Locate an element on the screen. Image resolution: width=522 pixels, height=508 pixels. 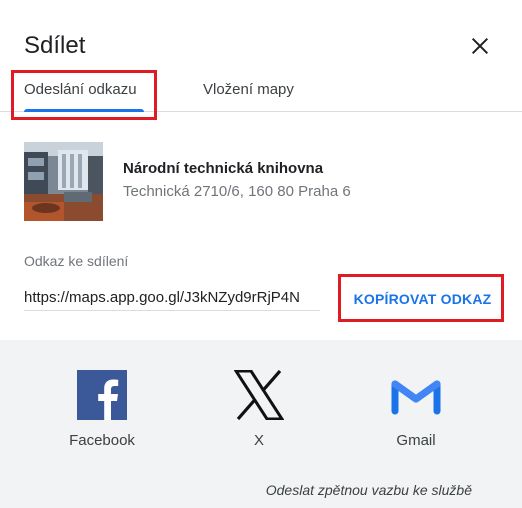
close-icon is located at coordinates (480, 46).